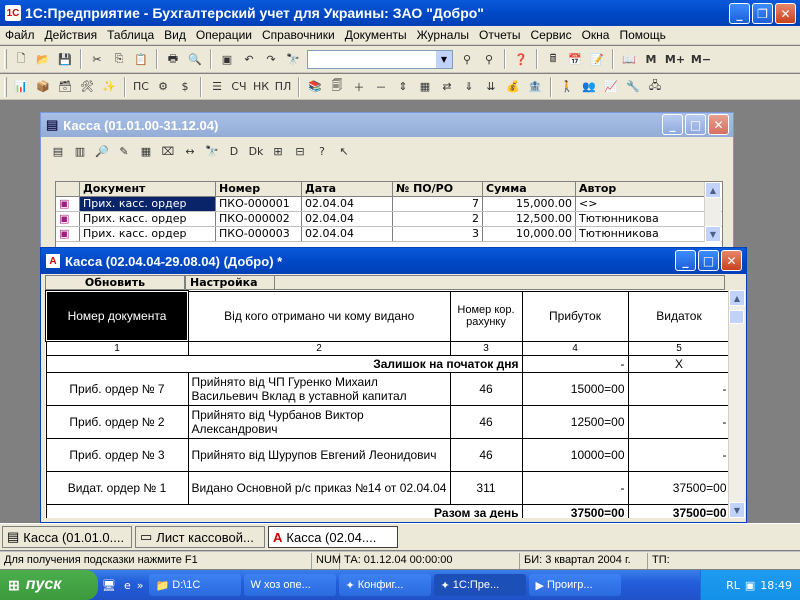 The width and height of the screenshot is (800, 600). I want to click on memory-plus-button: M+, so click(675, 59).